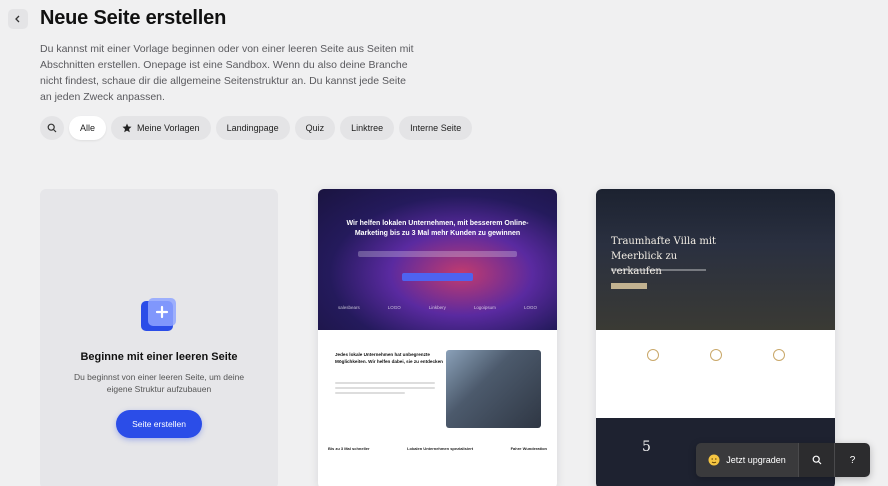 Image resolution: width=888 pixels, height=486 pixels. Describe the element at coordinates (852, 460) in the screenshot. I see `help-button: ?` at that location.